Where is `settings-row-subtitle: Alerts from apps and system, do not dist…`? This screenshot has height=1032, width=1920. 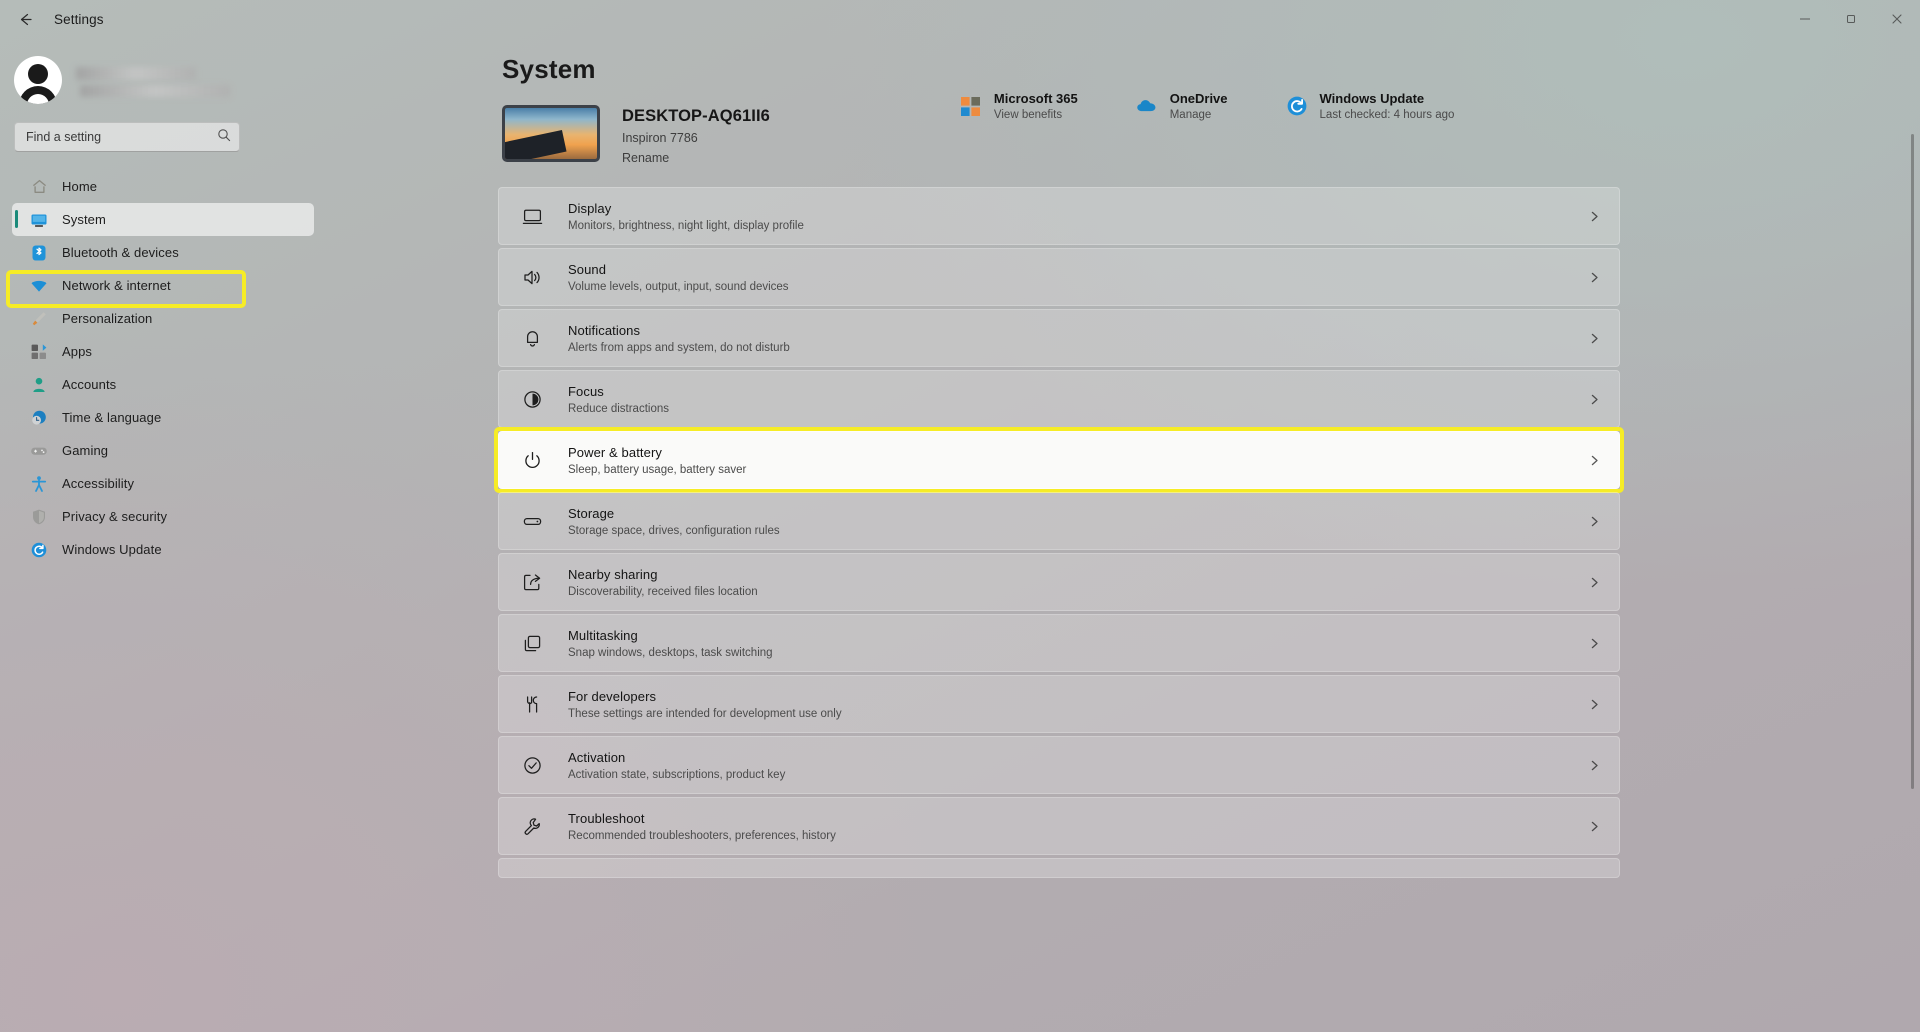 settings-row-subtitle: Alerts from apps and system, do not dist… is located at coordinates (679, 347).